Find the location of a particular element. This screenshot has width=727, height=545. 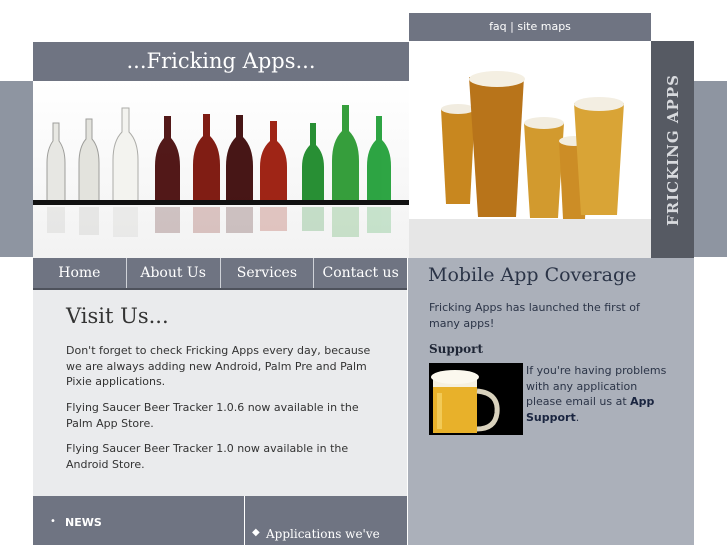

right-side-band is located at coordinates (710, 169).